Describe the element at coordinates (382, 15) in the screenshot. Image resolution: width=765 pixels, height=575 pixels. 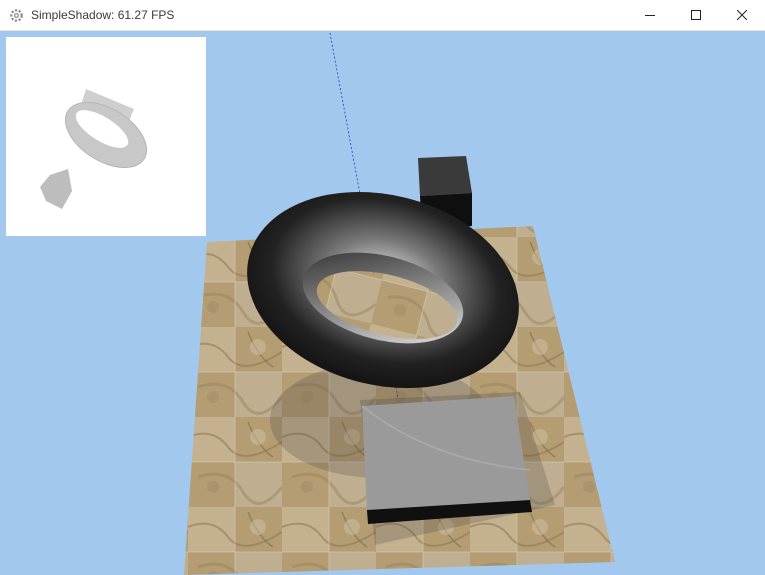
I see `title-bar: SimpleShadow: 61.27 FPS` at that location.